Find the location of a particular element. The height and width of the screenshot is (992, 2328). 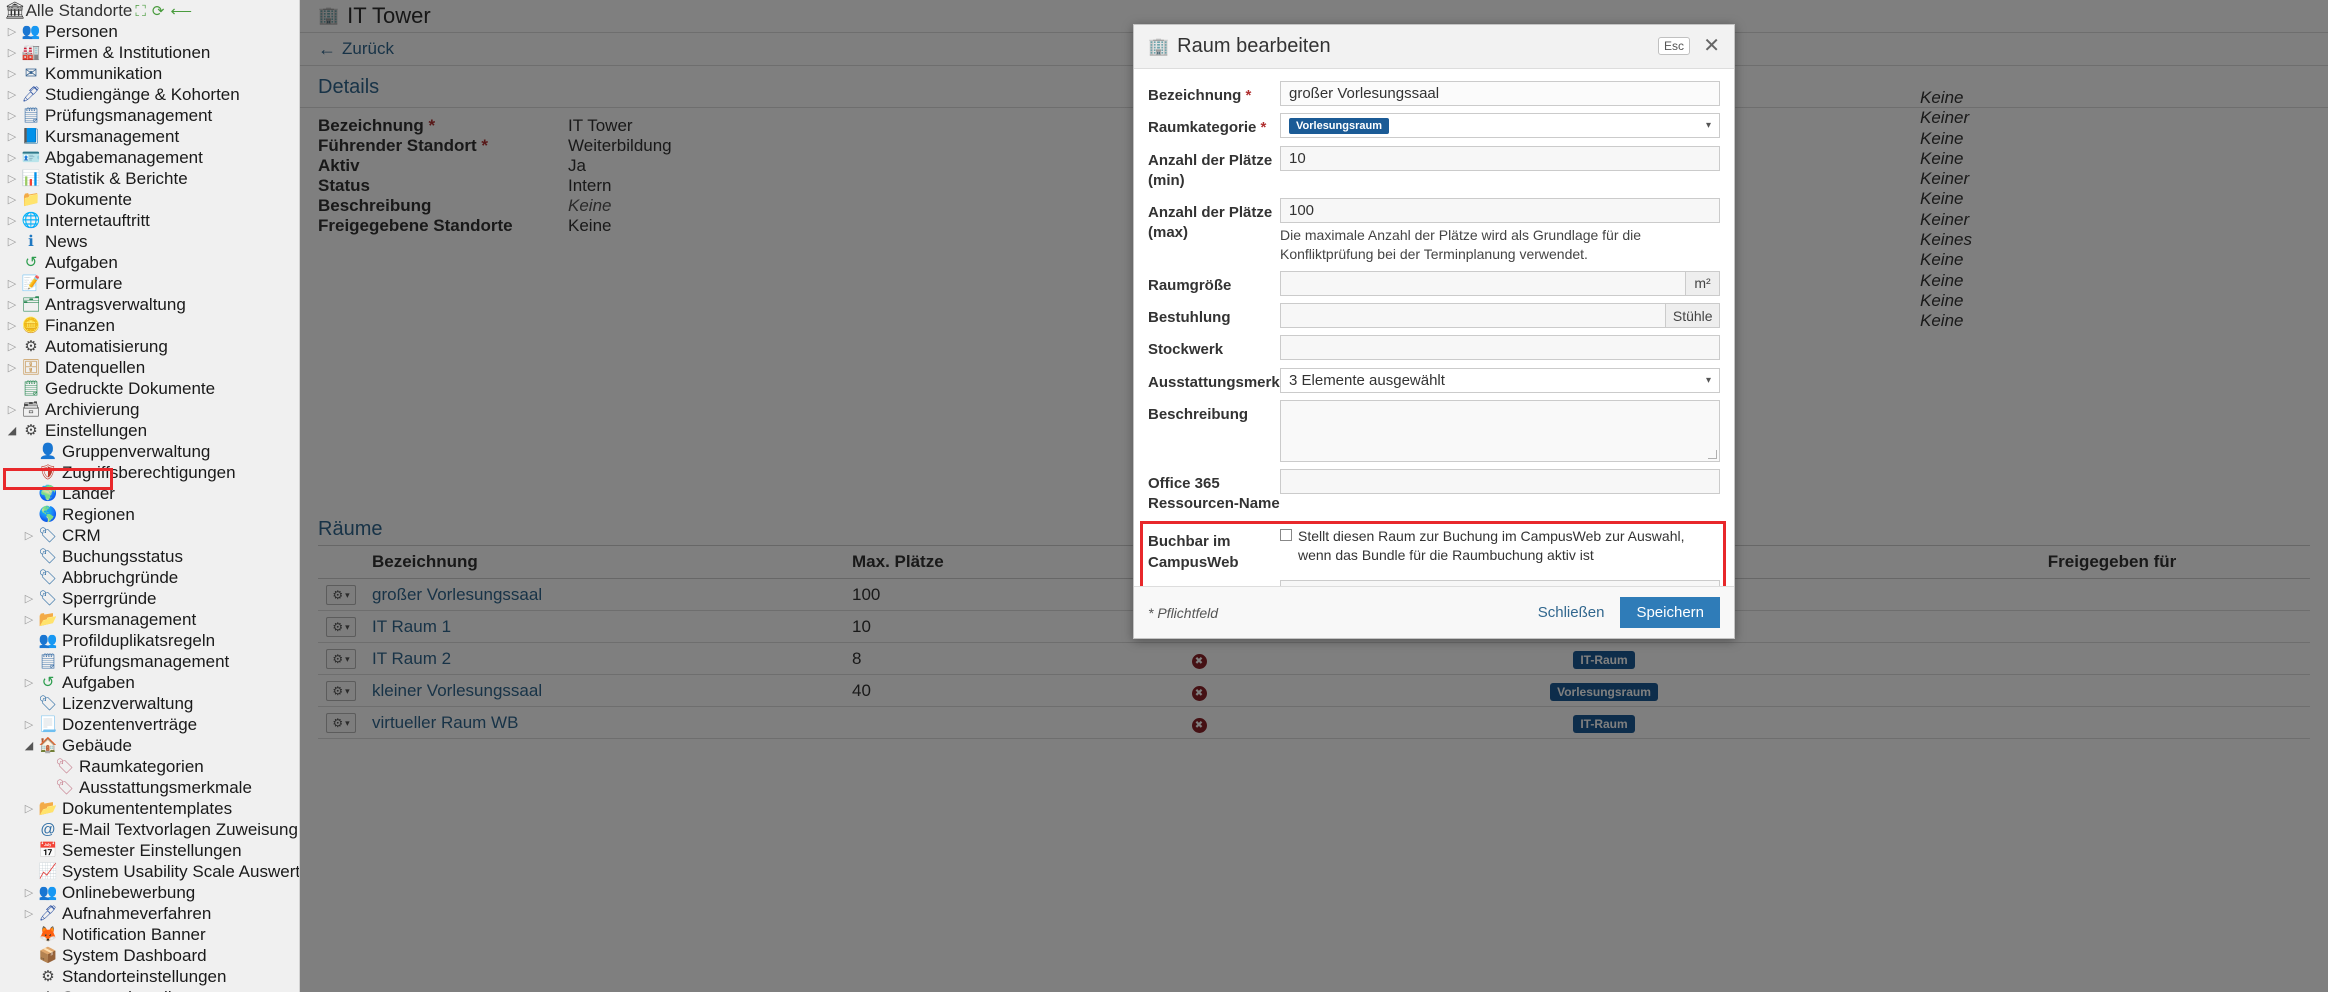

sidebar-item-lizenzverwaltung: 🏷 Lizenzverwaltung is located at coordinates (149, 703).